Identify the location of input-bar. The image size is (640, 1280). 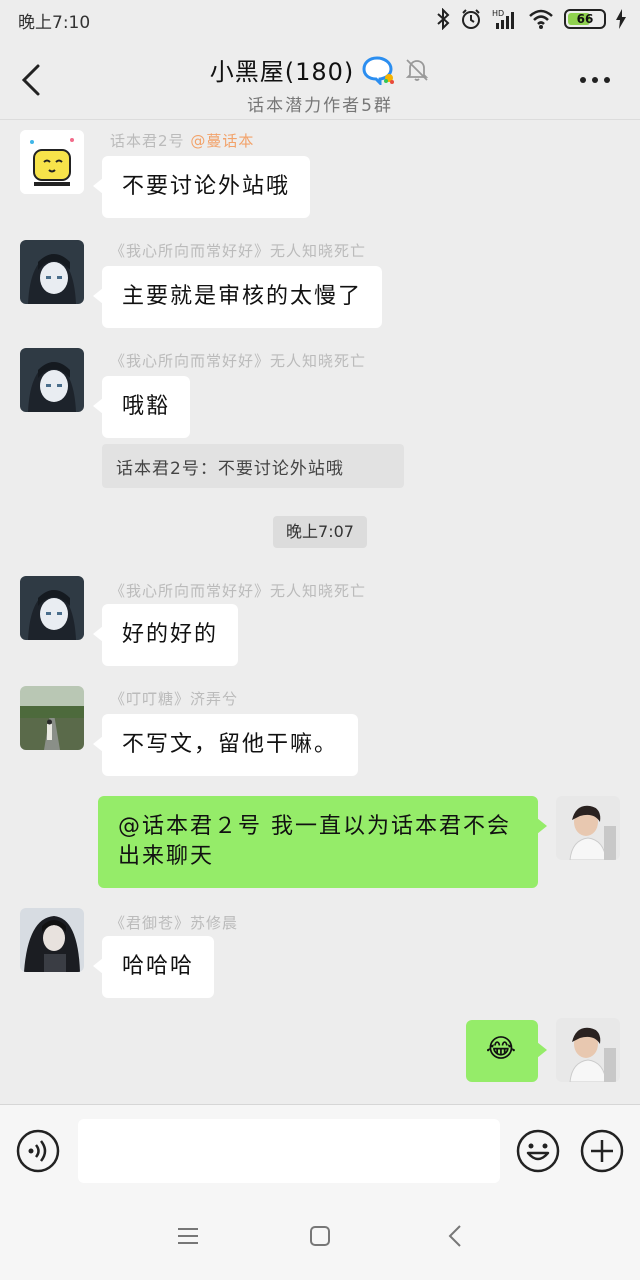
(320, 1150).